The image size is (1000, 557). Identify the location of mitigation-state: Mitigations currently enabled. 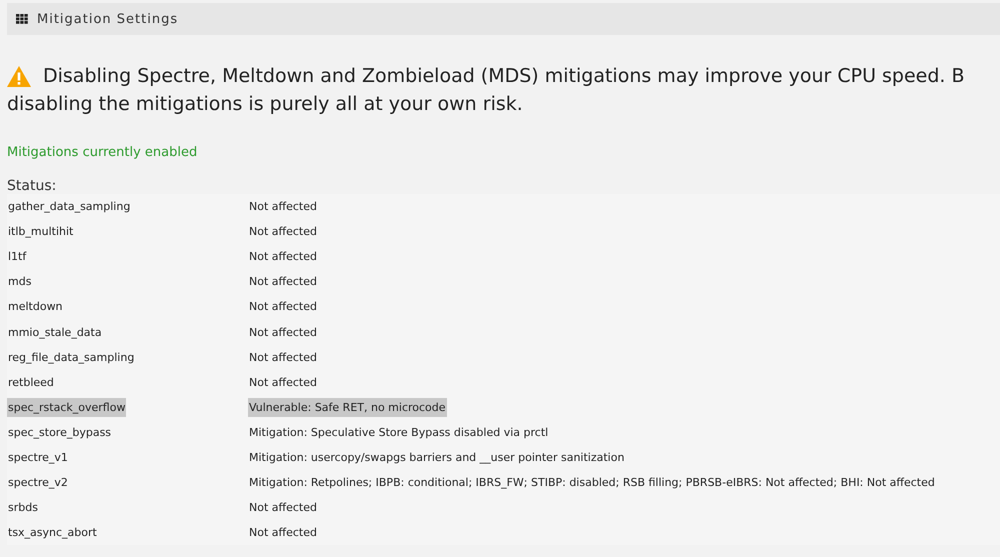
(102, 152).